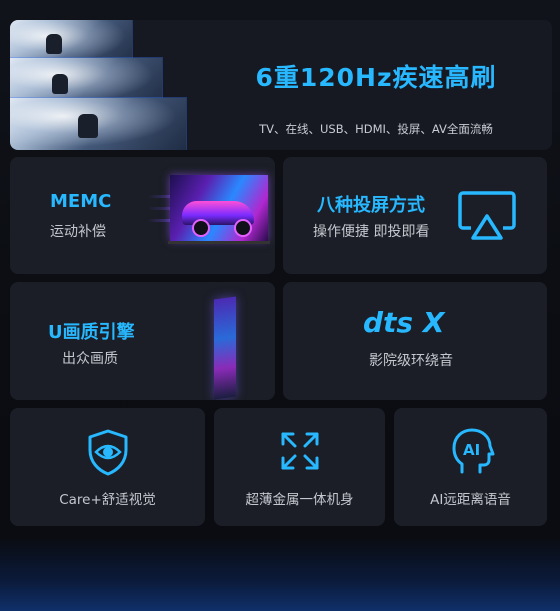 This screenshot has height=611, width=560. What do you see at coordinates (225, 348) in the screenshot?
I see `slim-tv-image` at bounding box center [225, 348].